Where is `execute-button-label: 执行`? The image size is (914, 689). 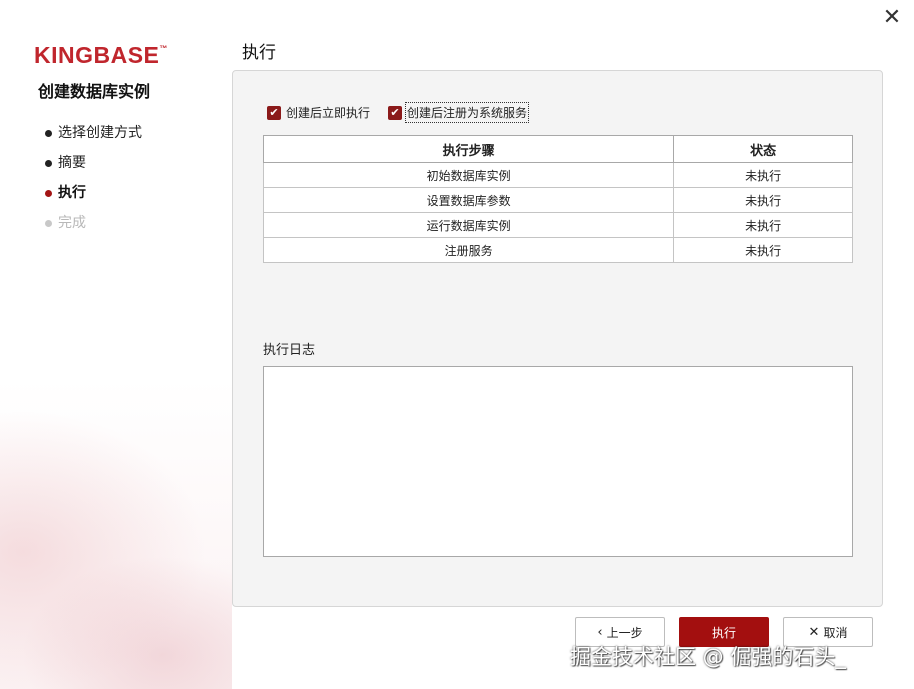 execute-button-label: 执行 is located at coordinates (723, 632).